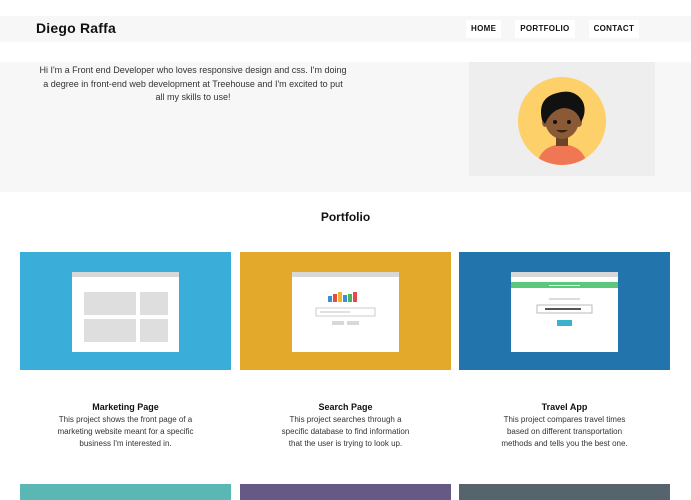 The height and width of the screenshot is (500, 691). Describe the element at coordinates (345, 407) in the screenshot. I see `project-title: Search Page` at that location.